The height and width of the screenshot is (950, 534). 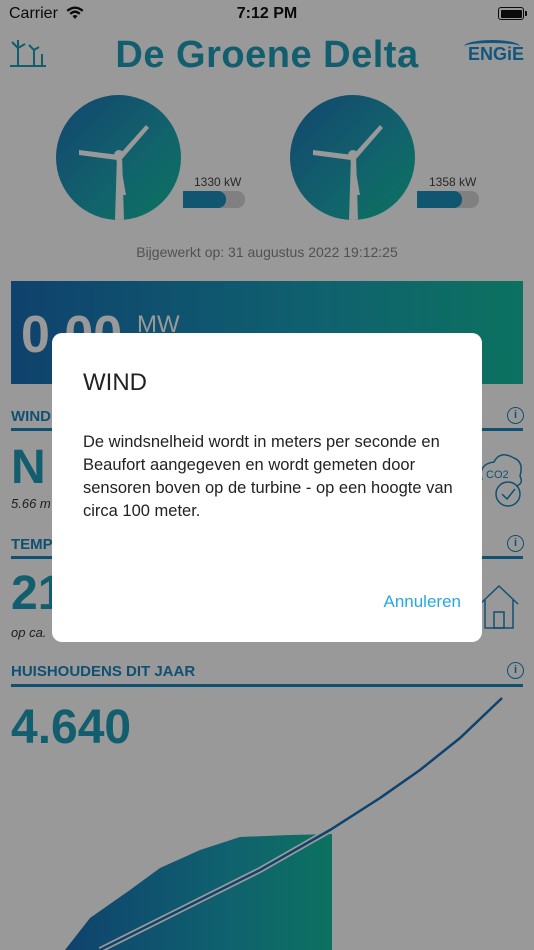 I want to click on cancel-button: Annuleren, so click(x=422, y=602).